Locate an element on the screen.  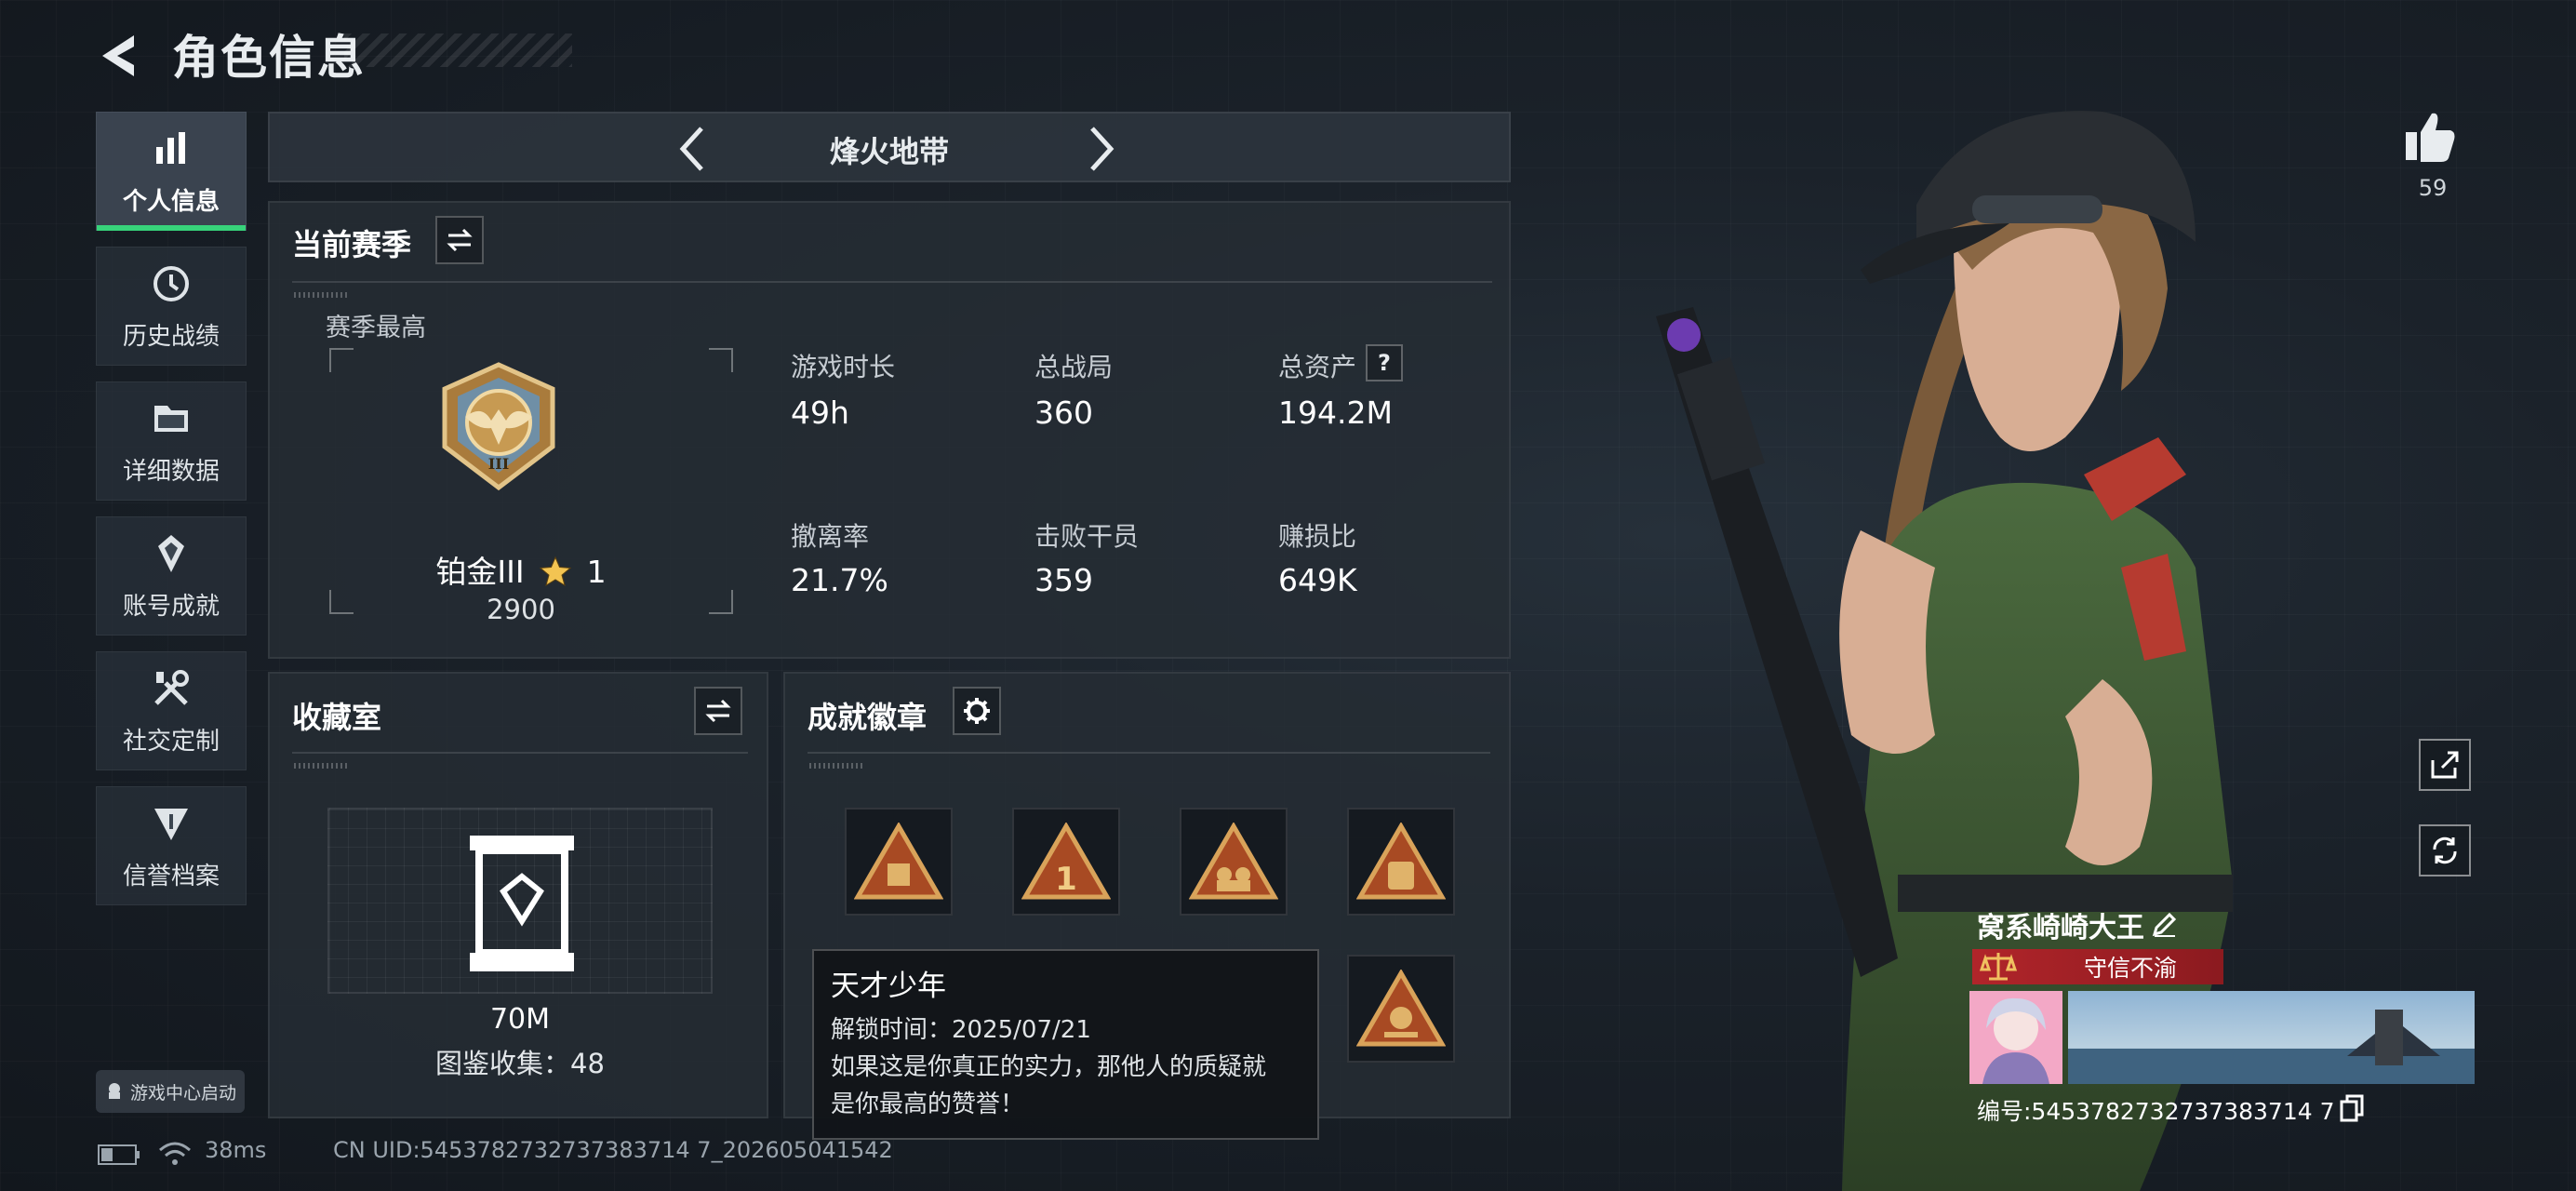
game-center-button: 游戏中心启动 is located at coordinates (170, 1091).